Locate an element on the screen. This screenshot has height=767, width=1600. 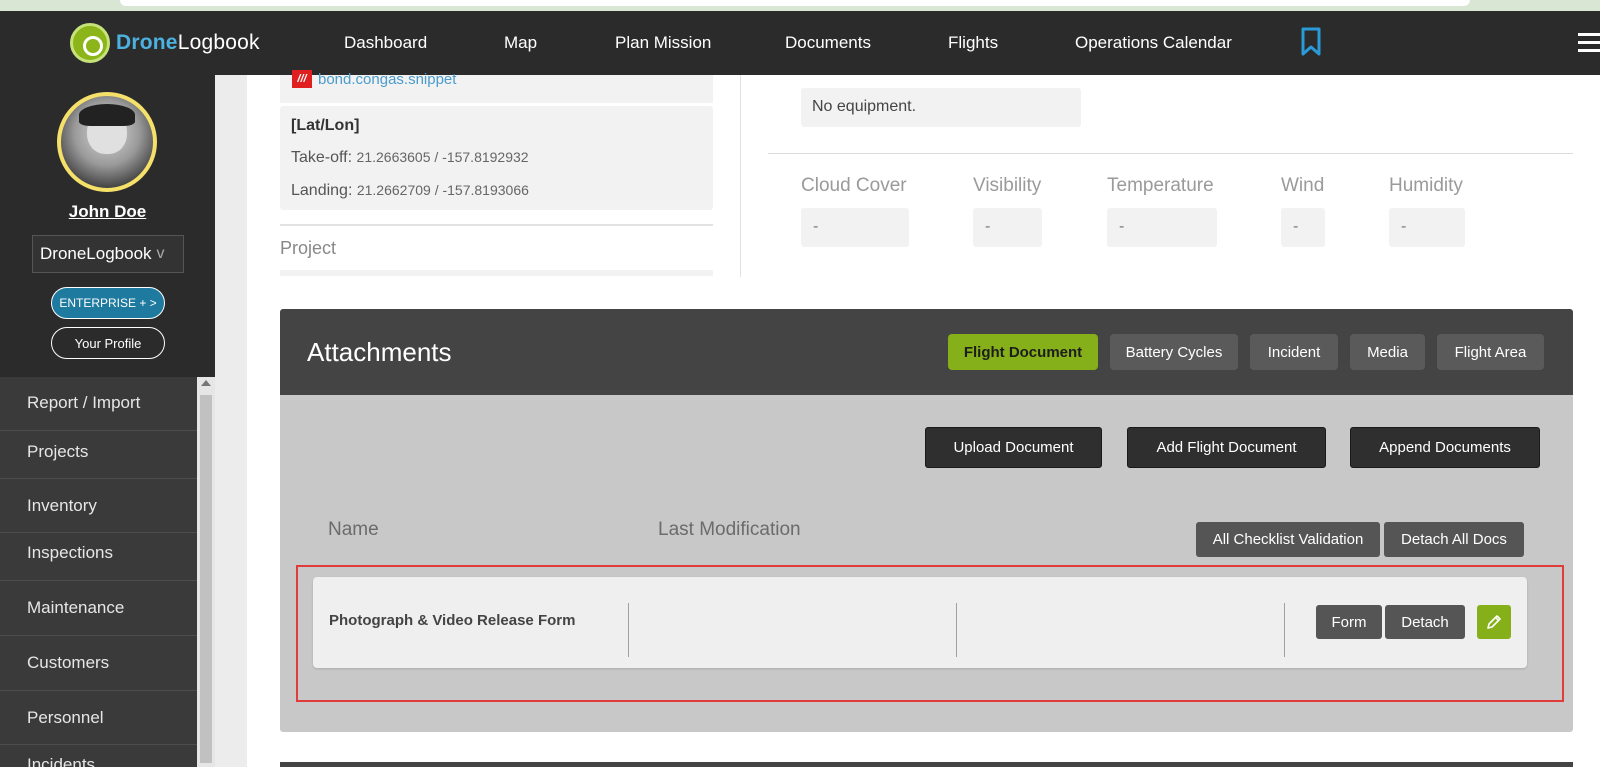
takeoff-label: Take-off: is located at coordinates (322, 157).